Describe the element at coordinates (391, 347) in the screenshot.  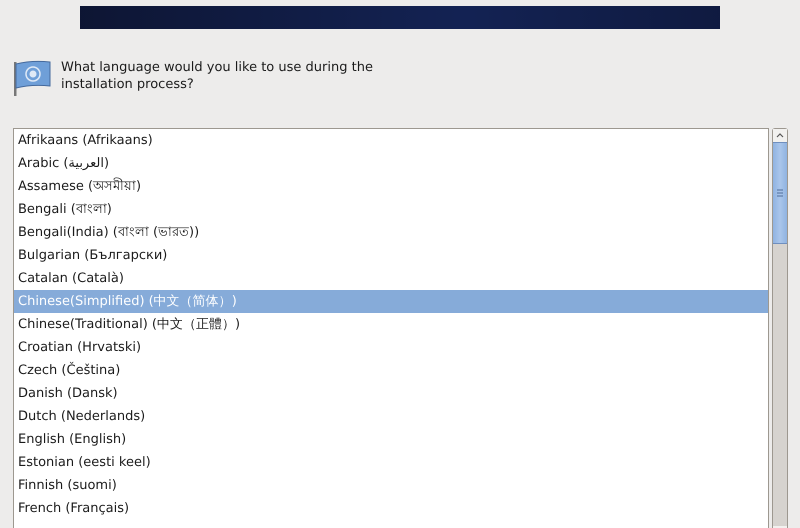
I see `language-item: Croatian (Hrvatski)` at that location.